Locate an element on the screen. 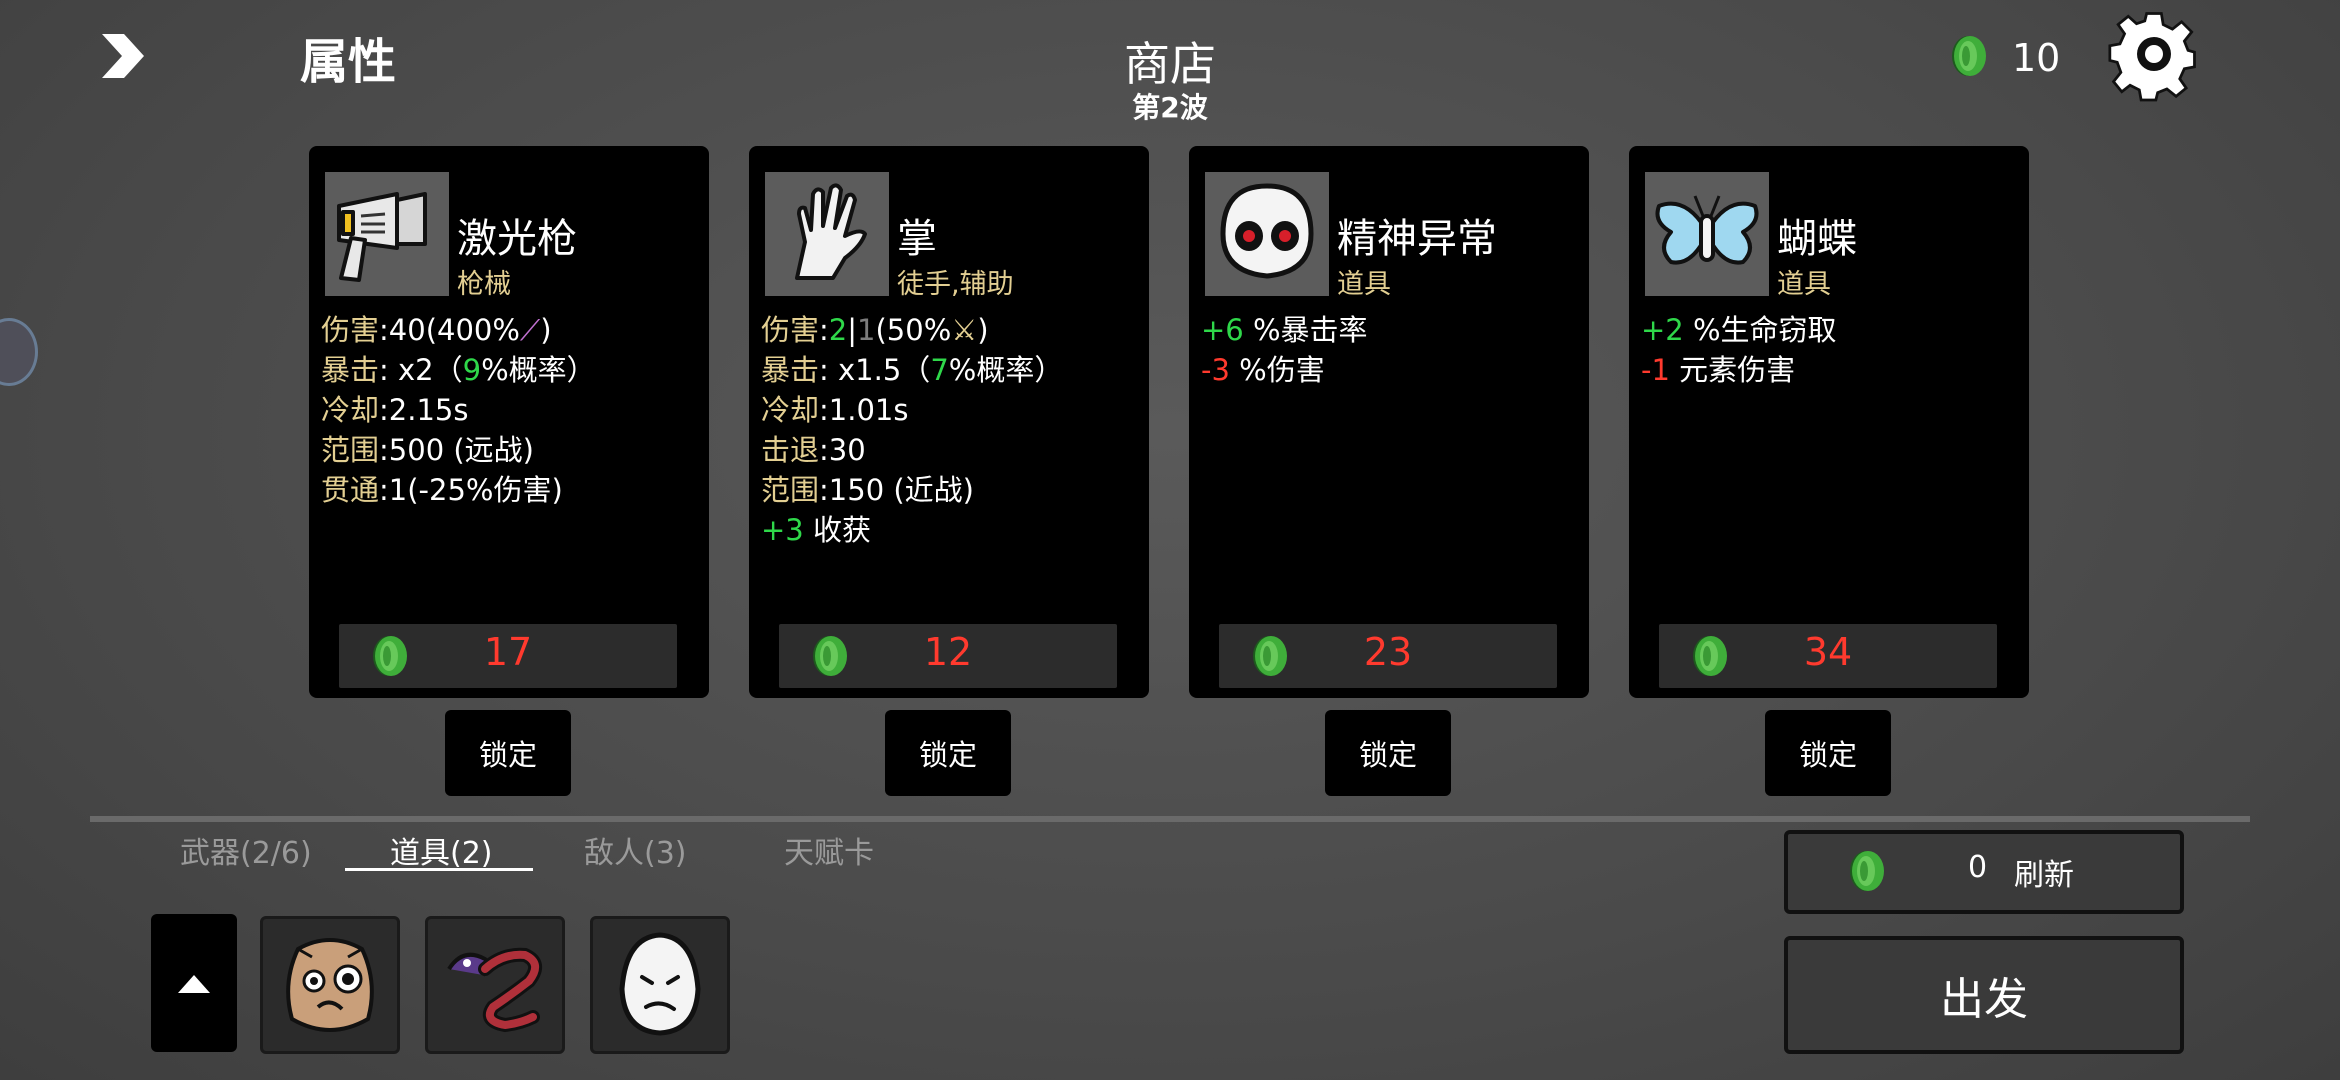 The height and width of the screenshot is (1080, 2340). tab-items: 道具(2) is located at coordinates (441, 850).